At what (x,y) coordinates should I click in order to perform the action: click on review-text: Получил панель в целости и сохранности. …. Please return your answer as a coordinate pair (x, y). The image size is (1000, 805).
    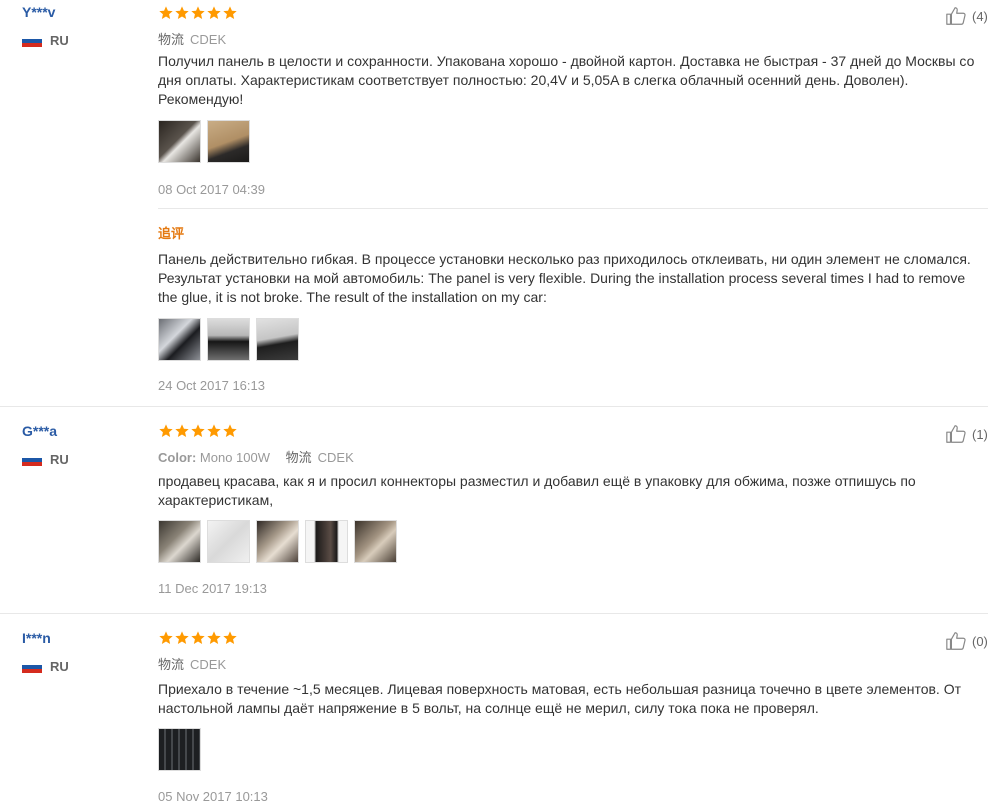
    Looking at the image, I should click on (566, 80).